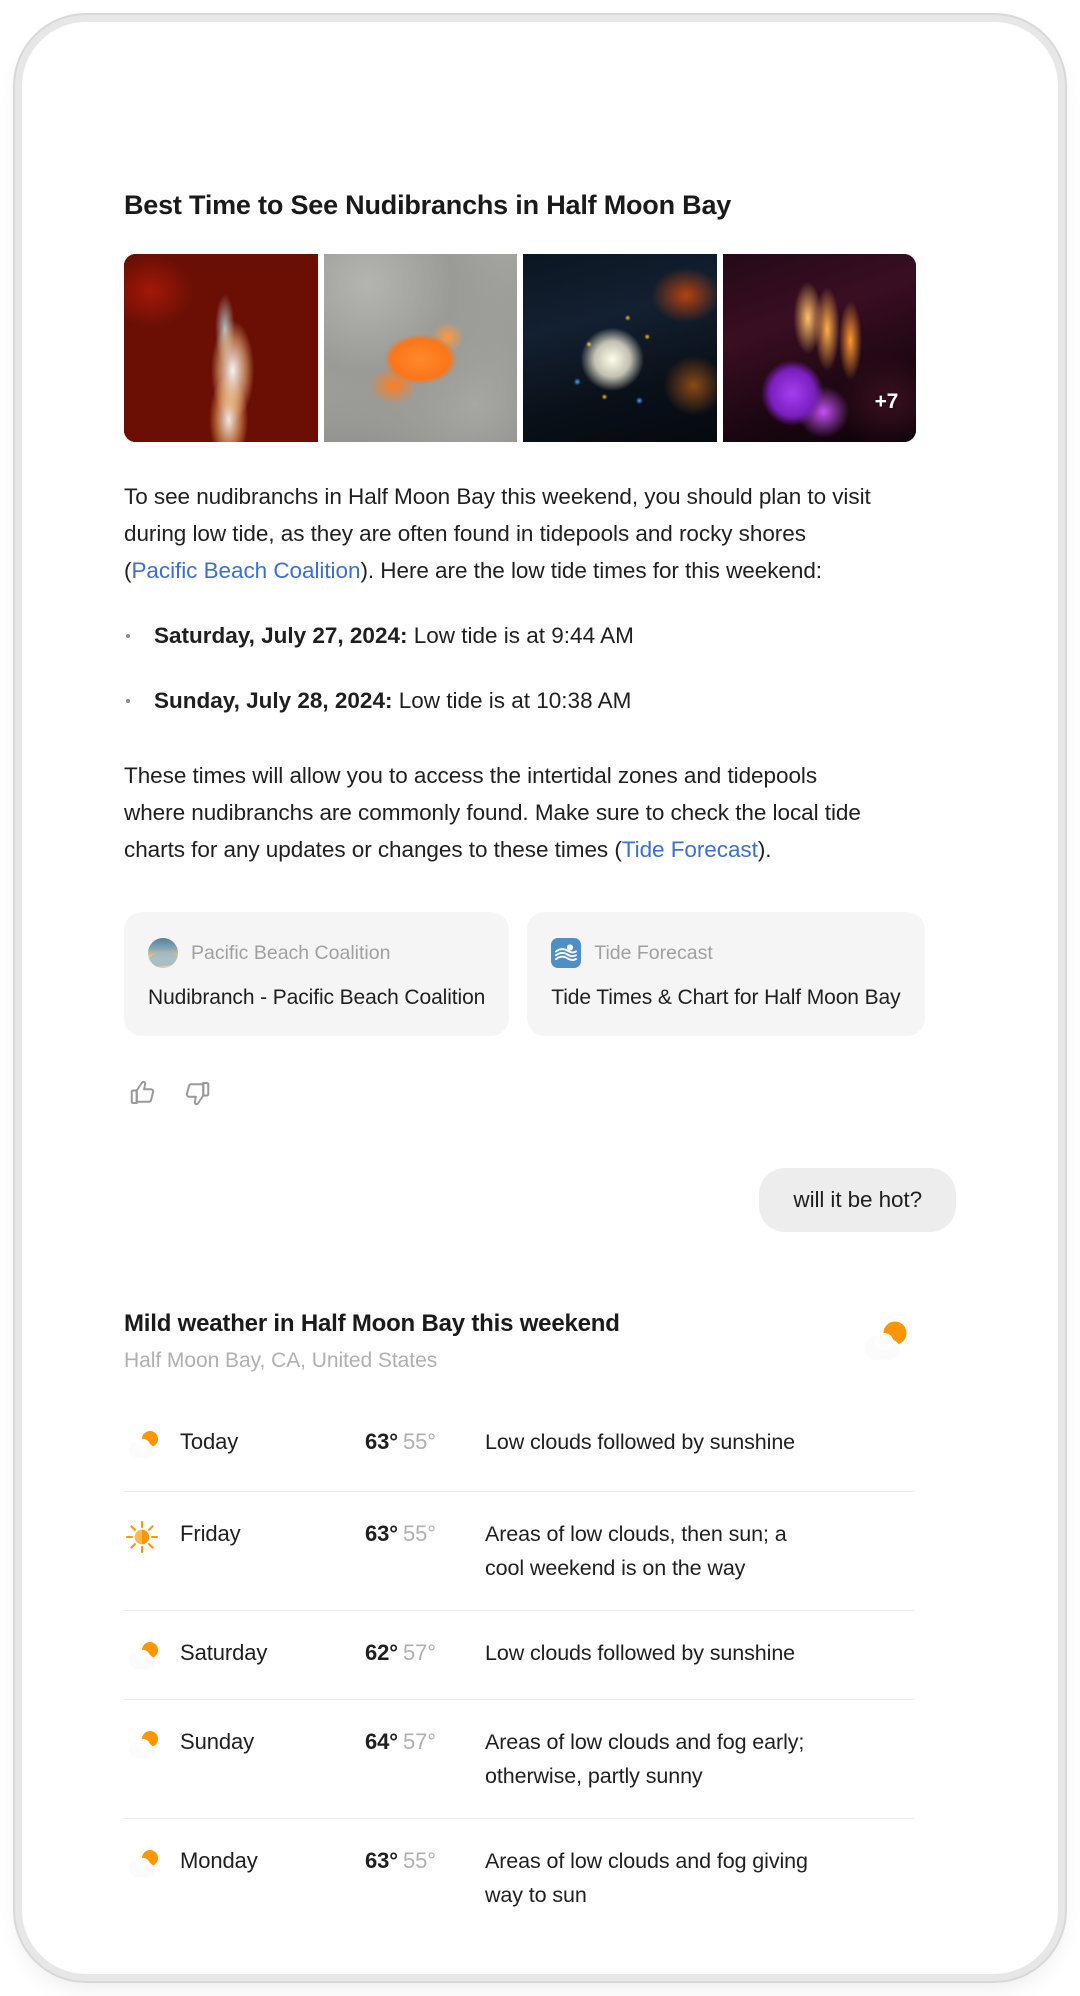  I want to click on tide-bullet-value: Low tide is at 10:38 AM, so click(512, 700).